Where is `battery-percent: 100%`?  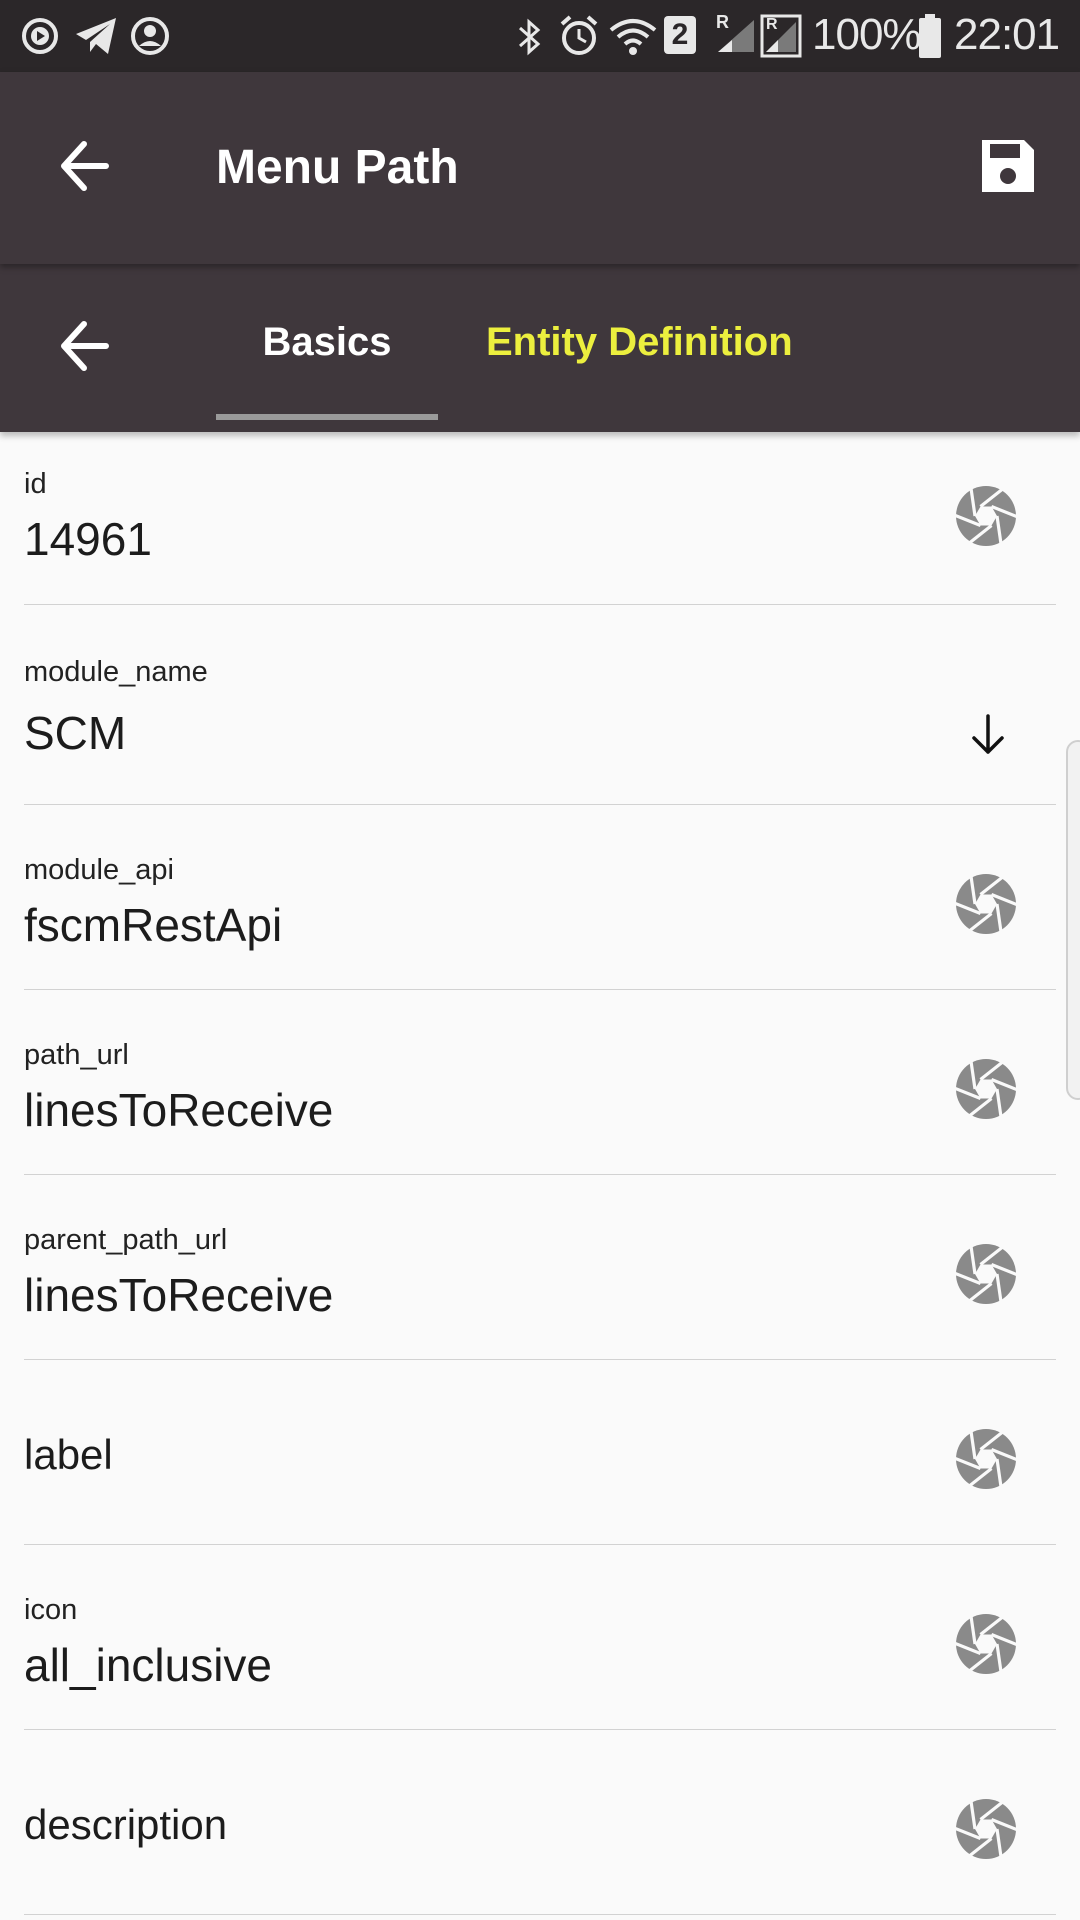 battery-percent: 100% is located at coordinates (867, 34).